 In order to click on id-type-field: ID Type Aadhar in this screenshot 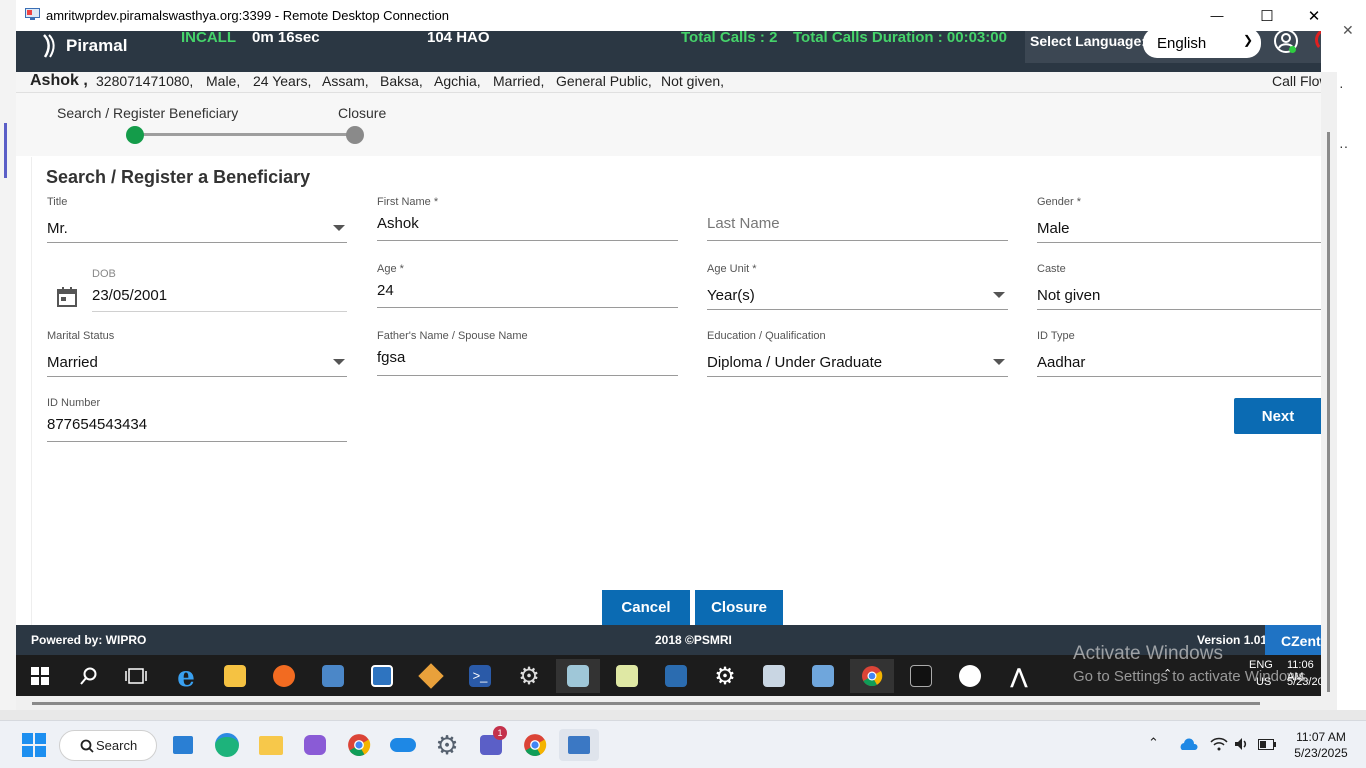, I will do `click(1179, 354)`.